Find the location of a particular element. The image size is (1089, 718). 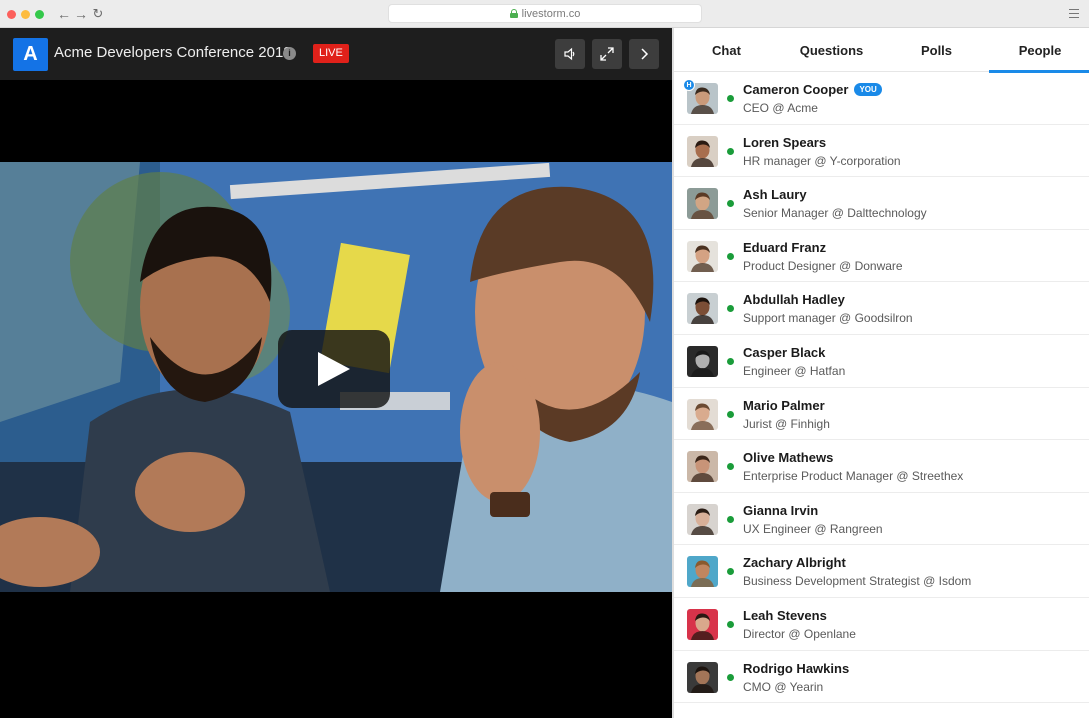

zoom-window-button is located at coordinates (39, 14).